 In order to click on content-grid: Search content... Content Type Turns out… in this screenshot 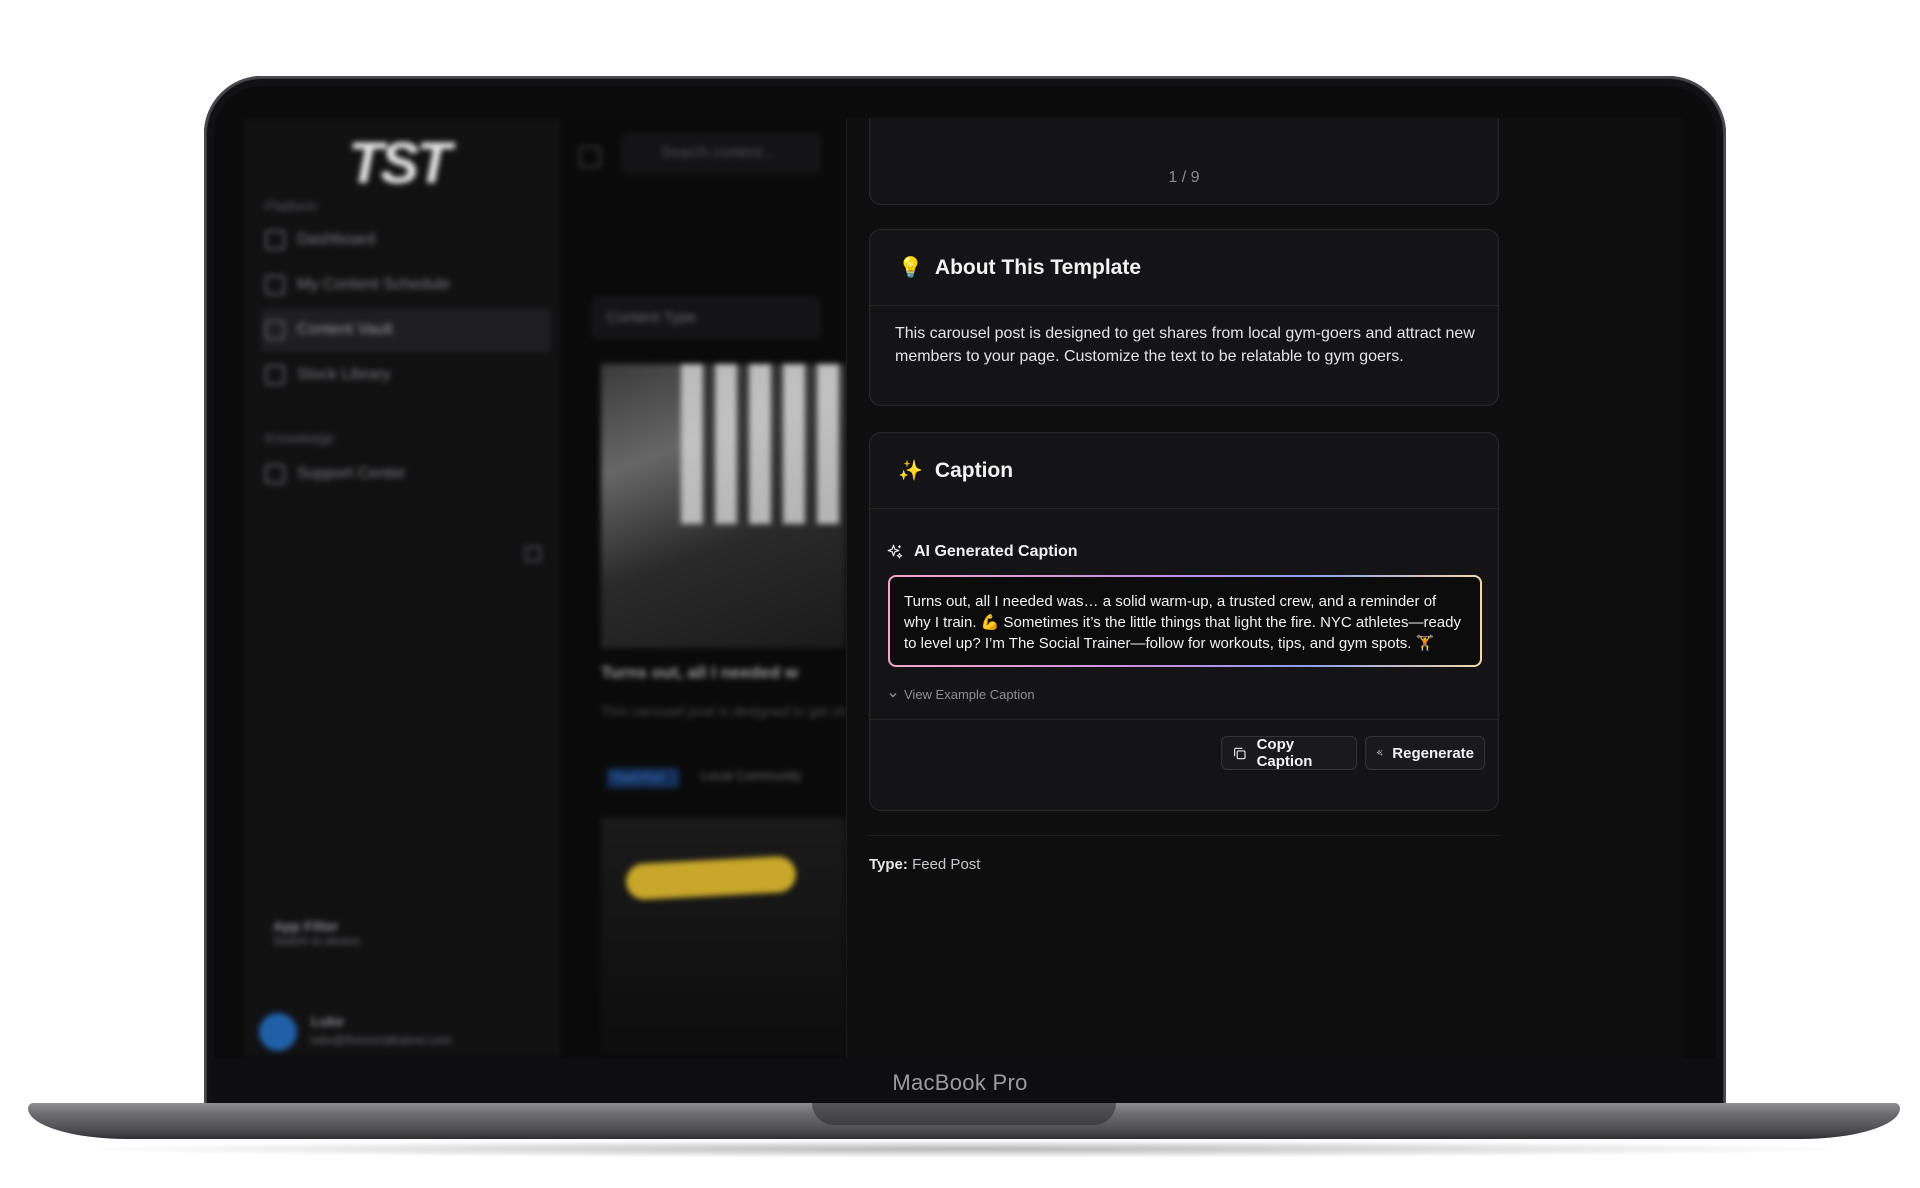, I will do `click(703, 588)`.